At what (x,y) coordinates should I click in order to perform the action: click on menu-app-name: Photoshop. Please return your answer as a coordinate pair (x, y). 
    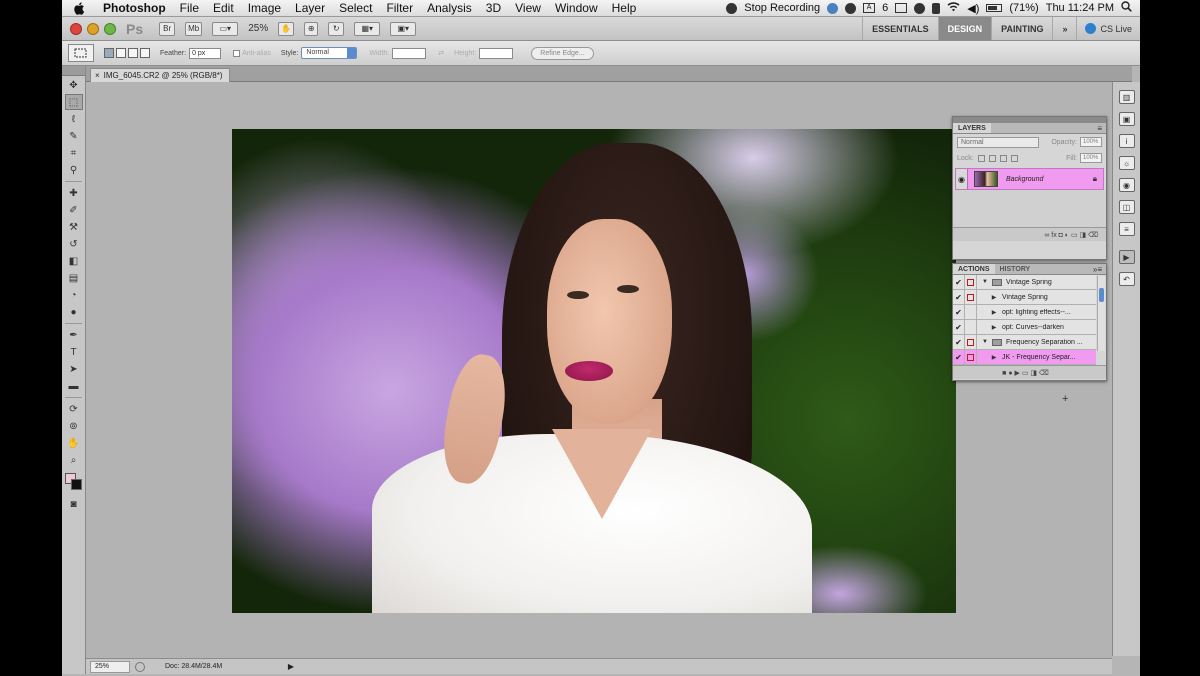
    Looking at the image, I should click on (134, 8).